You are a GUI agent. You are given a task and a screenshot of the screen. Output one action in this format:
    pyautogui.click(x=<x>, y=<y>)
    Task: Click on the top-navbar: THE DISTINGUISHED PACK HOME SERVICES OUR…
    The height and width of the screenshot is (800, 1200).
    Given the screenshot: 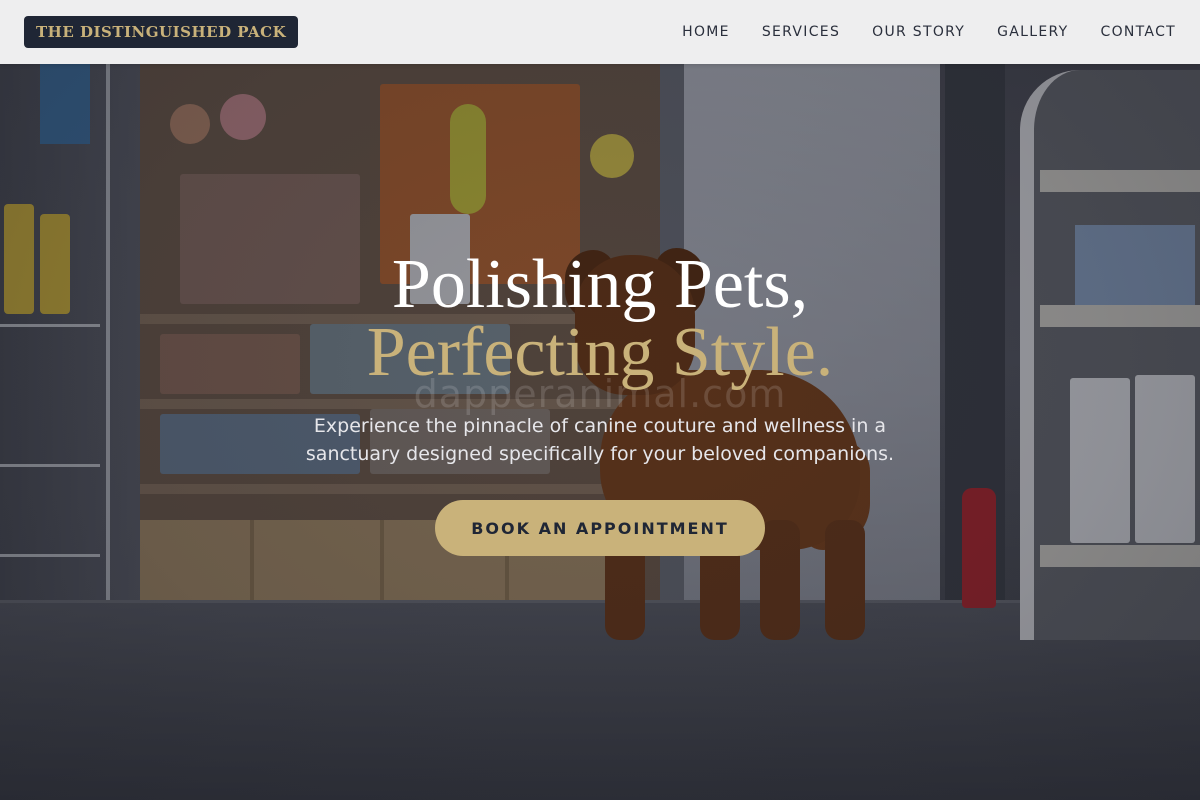 What is the action you would take?
    pyautogui.click(x=600, y=32)
    